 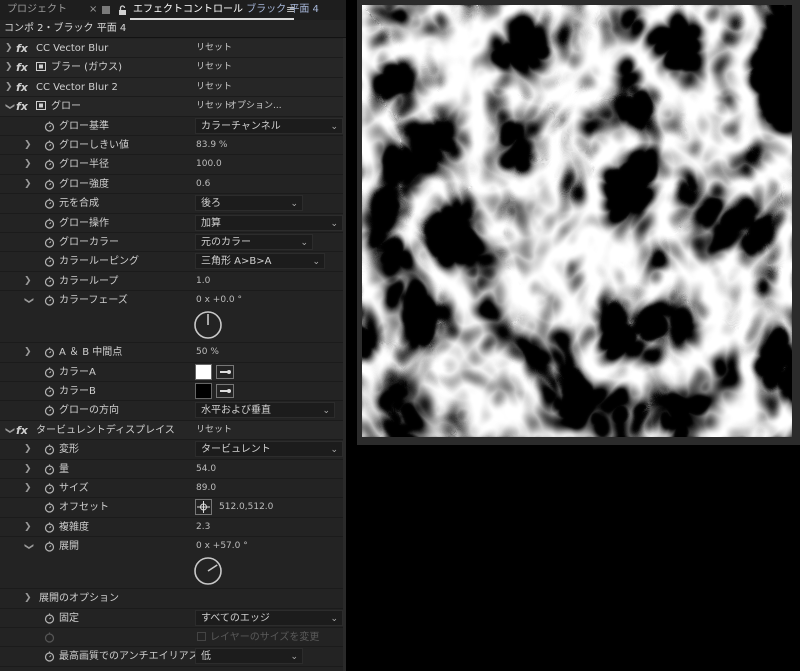 I want to click on param-row-color-looping: カラールーピング 三角形 A>B>A ⌄, so click(x=173, y=262).